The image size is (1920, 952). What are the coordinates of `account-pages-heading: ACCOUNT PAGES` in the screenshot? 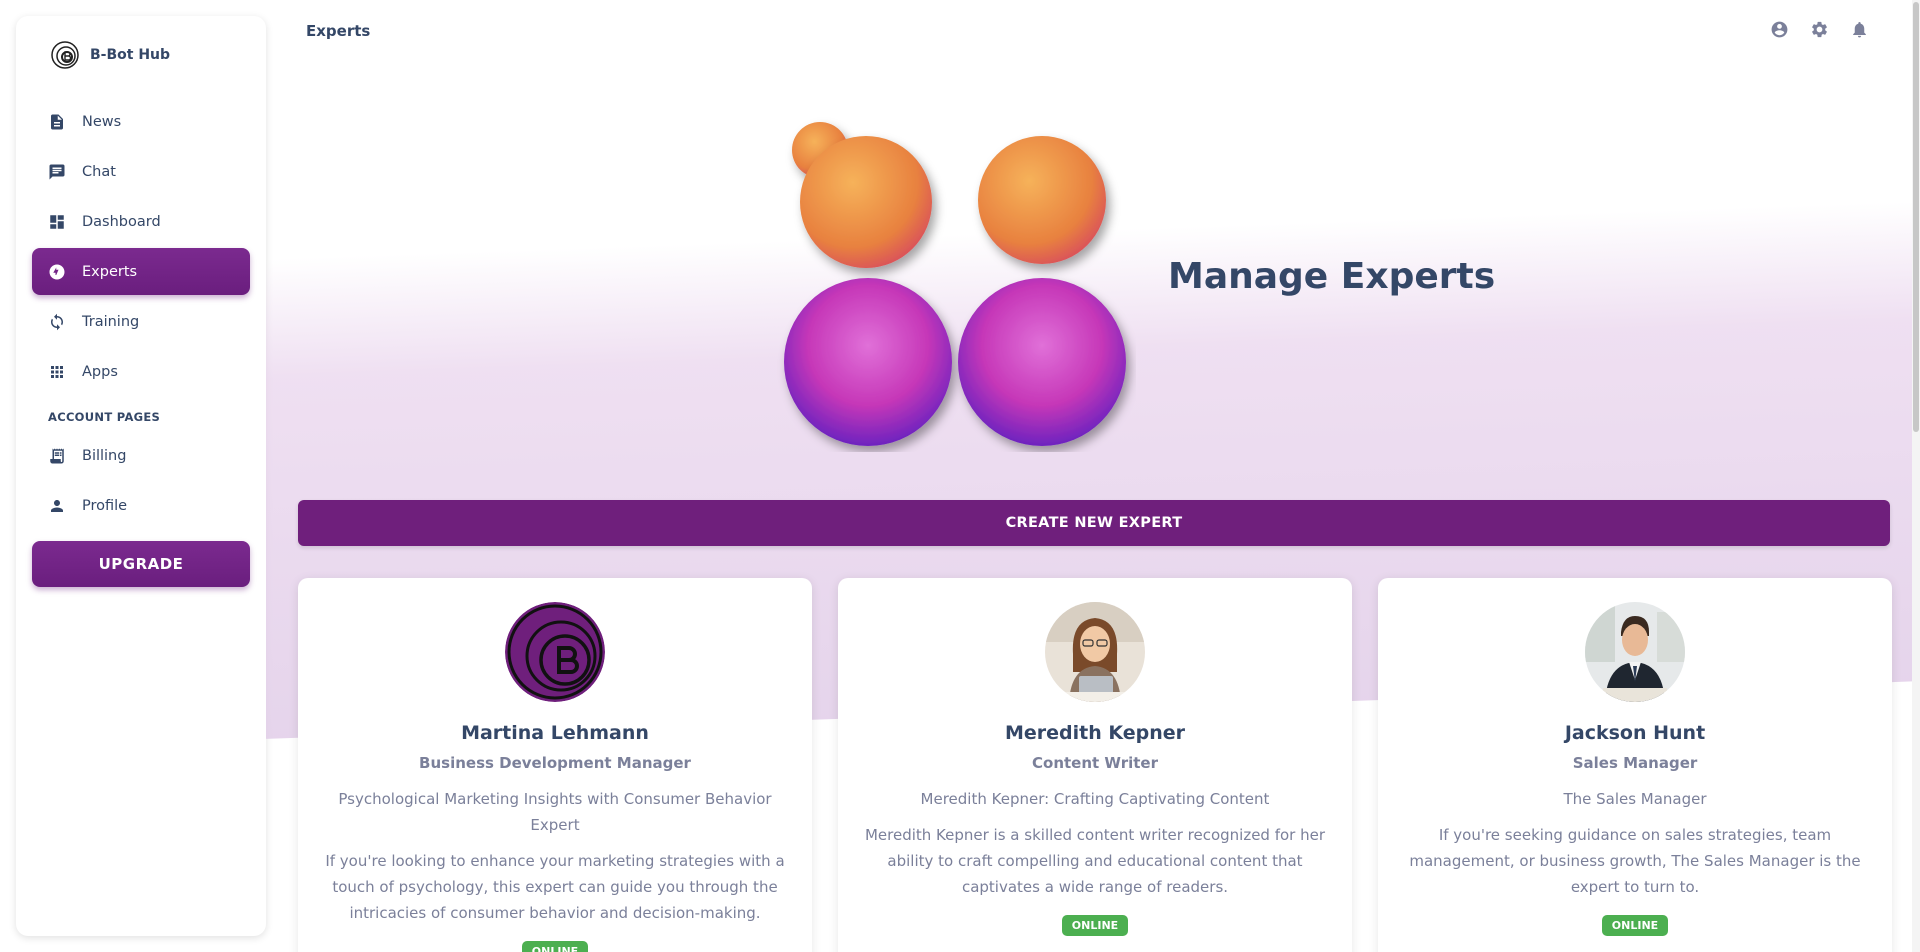 It's located at (104, 417).